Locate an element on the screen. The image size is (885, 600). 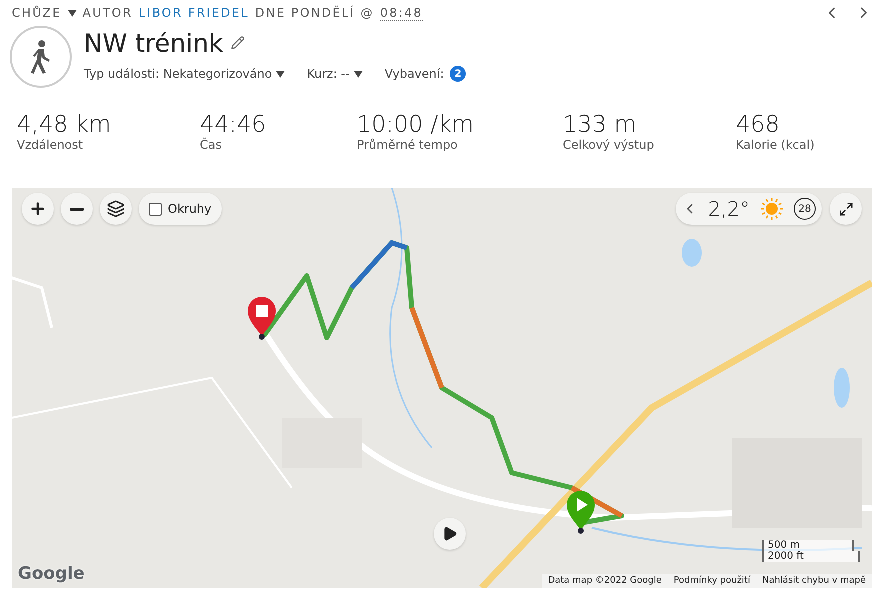
temperature: 2,2° is located at coordinates (729, 209).